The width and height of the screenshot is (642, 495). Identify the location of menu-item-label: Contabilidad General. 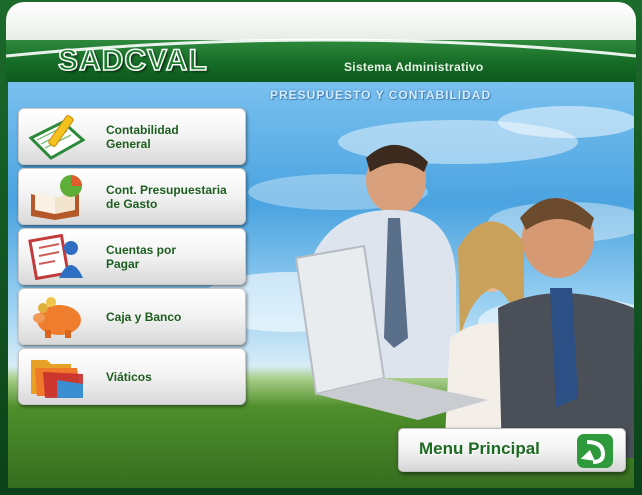
(142, 136).